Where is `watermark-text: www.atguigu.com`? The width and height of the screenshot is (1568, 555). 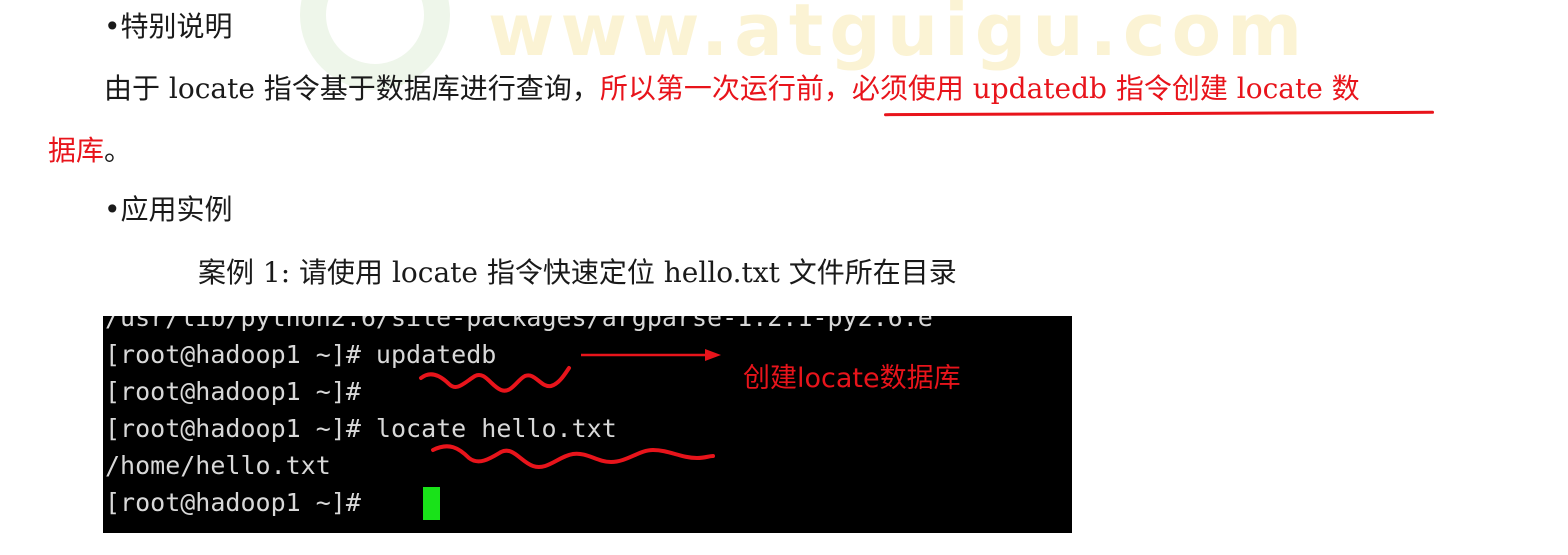 watermark-text: www.atguigu.com is located at coordinates (898, 36).